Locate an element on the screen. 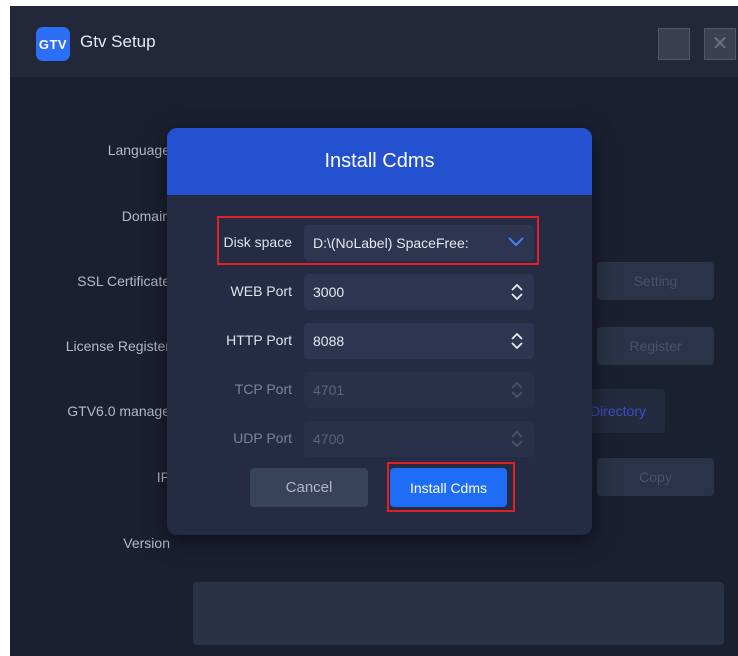 The width and height of the screenshot is (738, 656). disk-space-value: D:\(NoLabel) SpaceFree: is located at coordinates (391, 243).